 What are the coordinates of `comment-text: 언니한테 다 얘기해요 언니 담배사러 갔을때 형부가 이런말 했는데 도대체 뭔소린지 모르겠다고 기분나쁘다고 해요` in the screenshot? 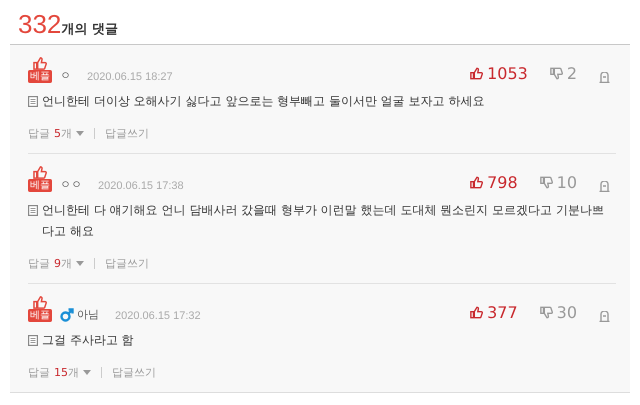 It's located at (323, 221).